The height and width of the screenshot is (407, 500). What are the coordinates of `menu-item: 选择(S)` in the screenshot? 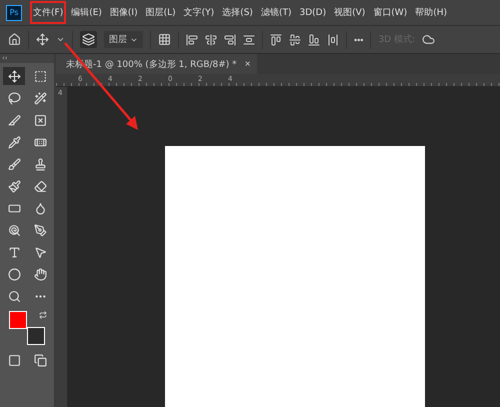 It's located at (237, 12).